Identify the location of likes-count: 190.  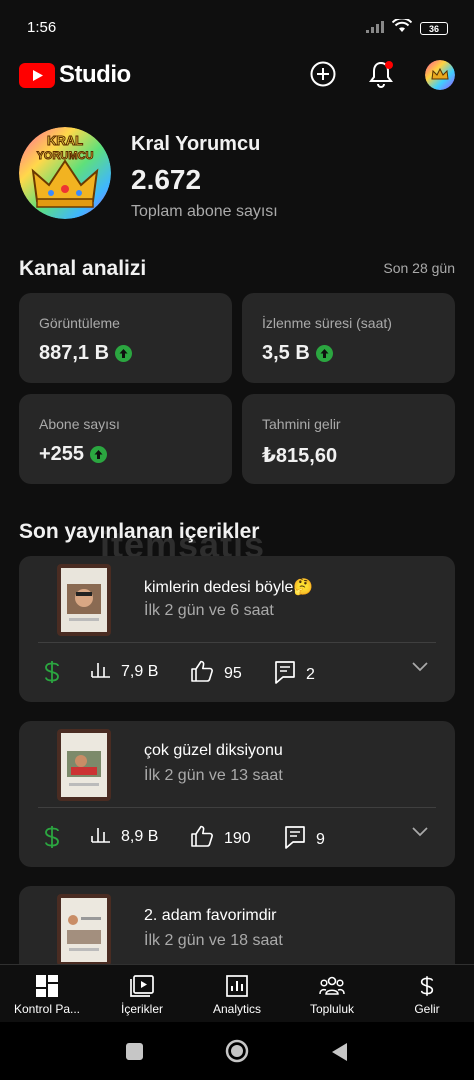
(237, 838).